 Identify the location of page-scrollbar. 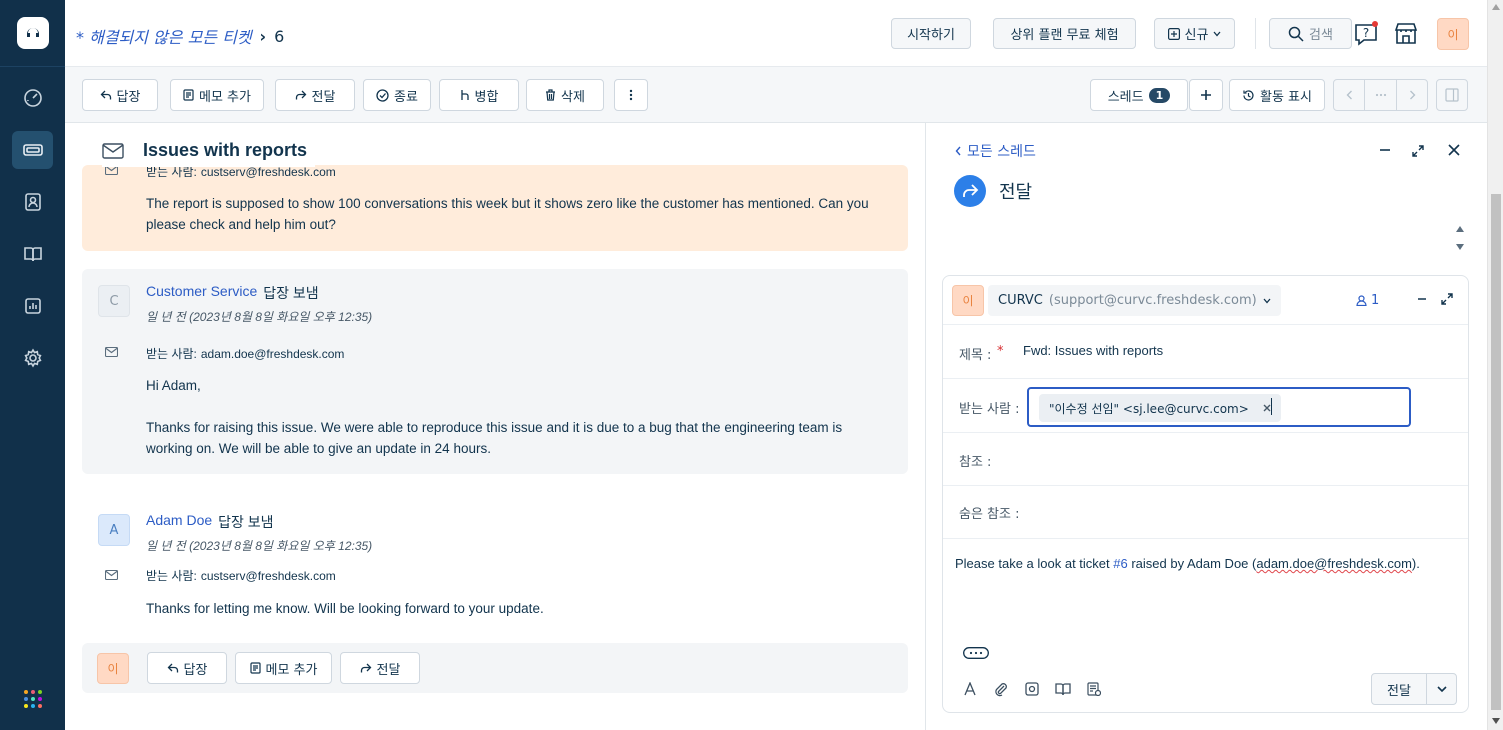
(1495, 365).